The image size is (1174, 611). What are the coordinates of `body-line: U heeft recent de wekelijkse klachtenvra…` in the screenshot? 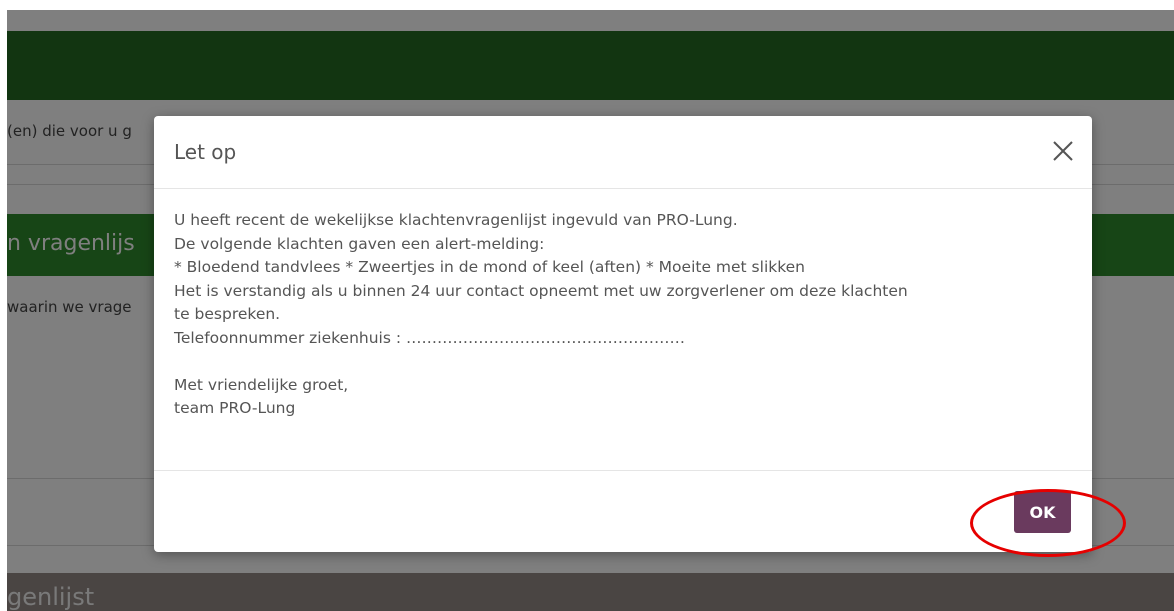 It's located at (456, 220).